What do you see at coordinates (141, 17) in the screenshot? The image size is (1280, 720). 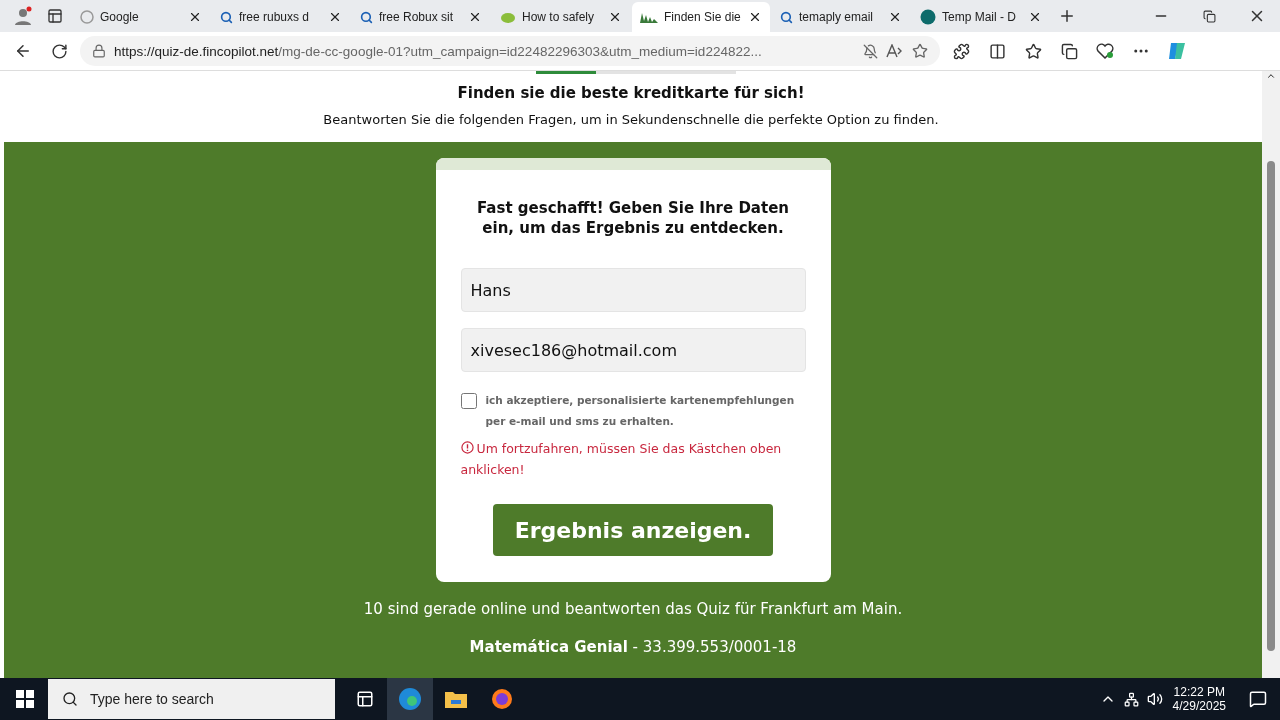 I see `browser-tab: Google` at bounding box center [141, 17].